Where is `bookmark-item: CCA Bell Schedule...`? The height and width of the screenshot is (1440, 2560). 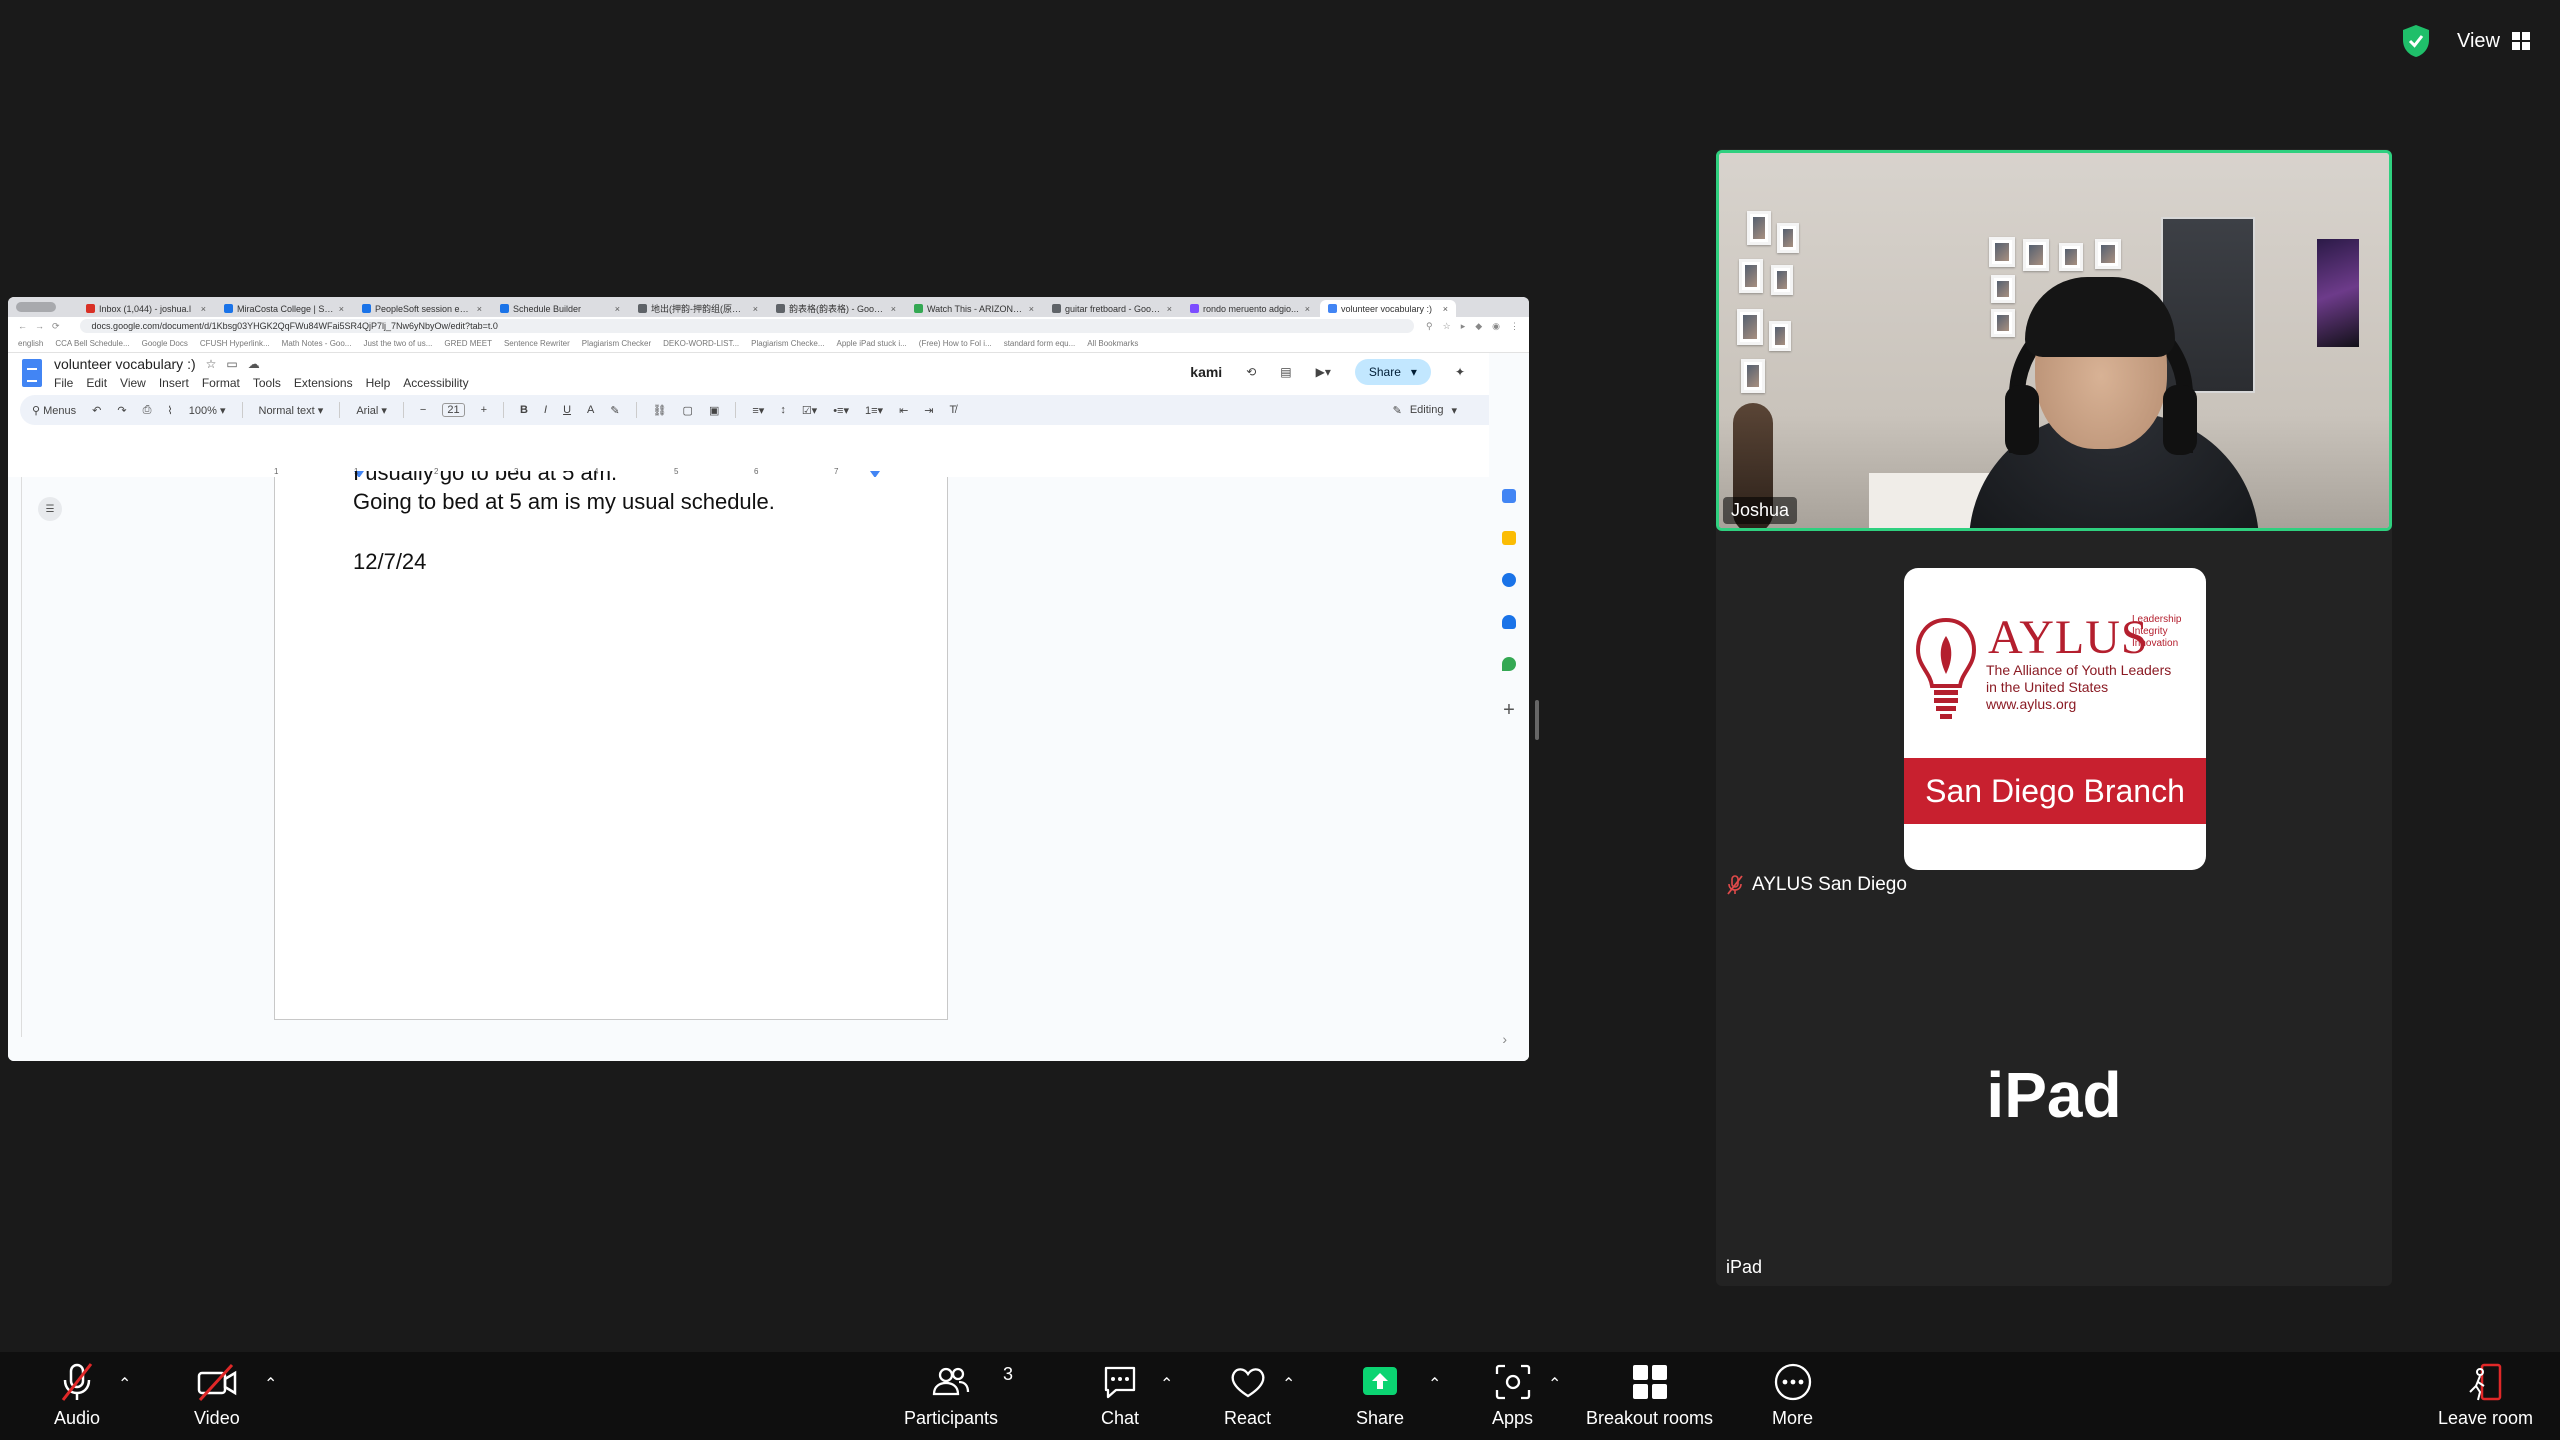 bookmark-item: CCA Bell Schedule... is located at coordinates (92, 343).